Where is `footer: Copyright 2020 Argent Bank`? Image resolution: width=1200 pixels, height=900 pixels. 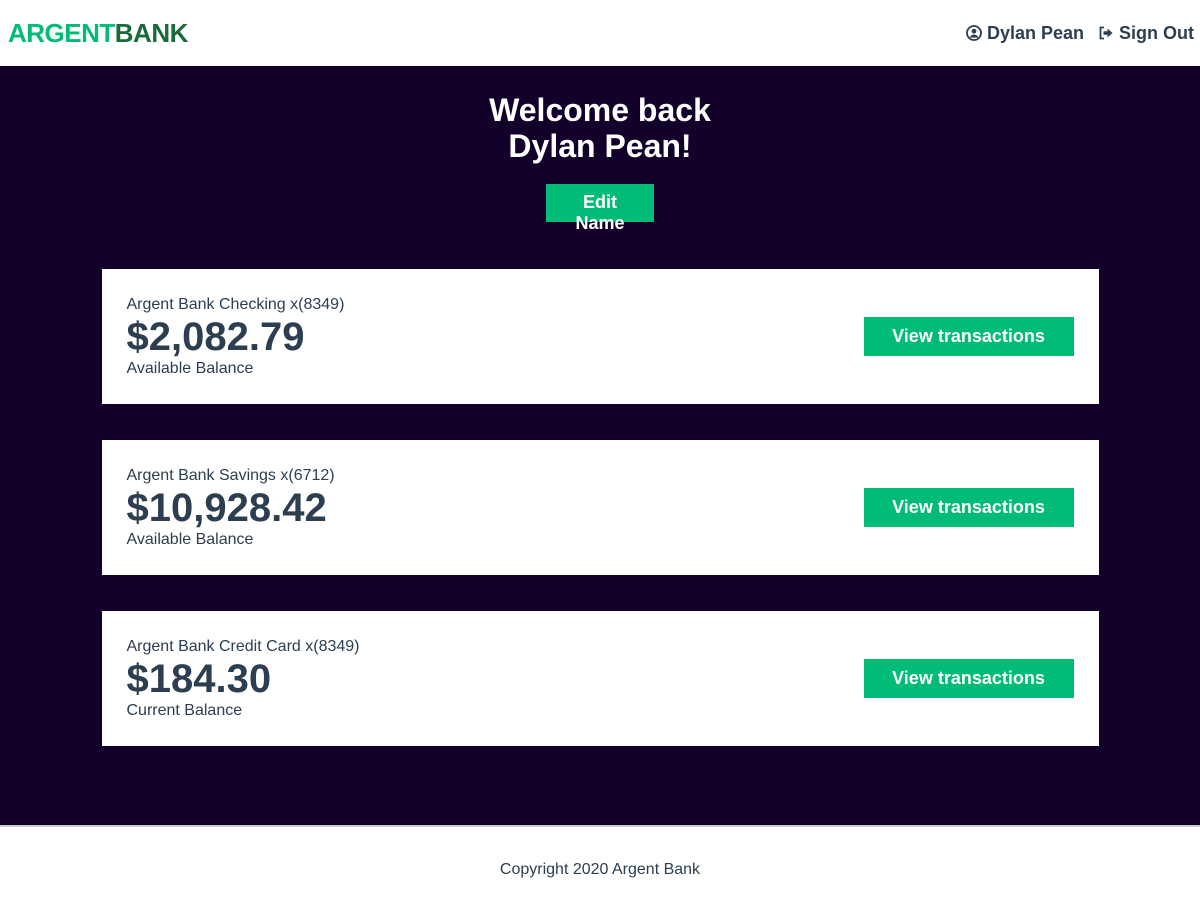
footer: Copyright 2020 Argent Bank is located at coordinates (600, 862).